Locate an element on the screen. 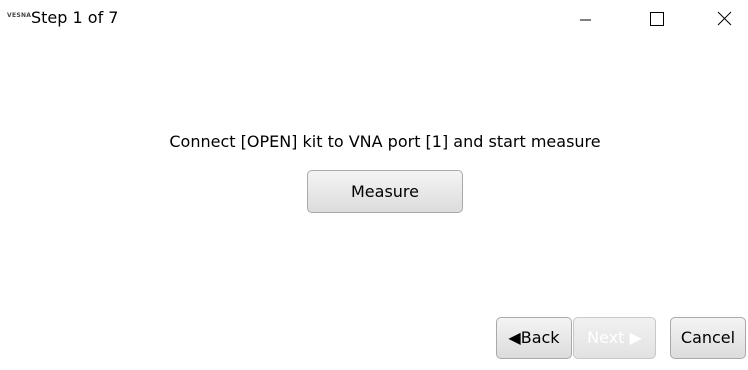 The width and height of the screenshot is (748, 370). maximize-button is located at coordinates (655, 20).